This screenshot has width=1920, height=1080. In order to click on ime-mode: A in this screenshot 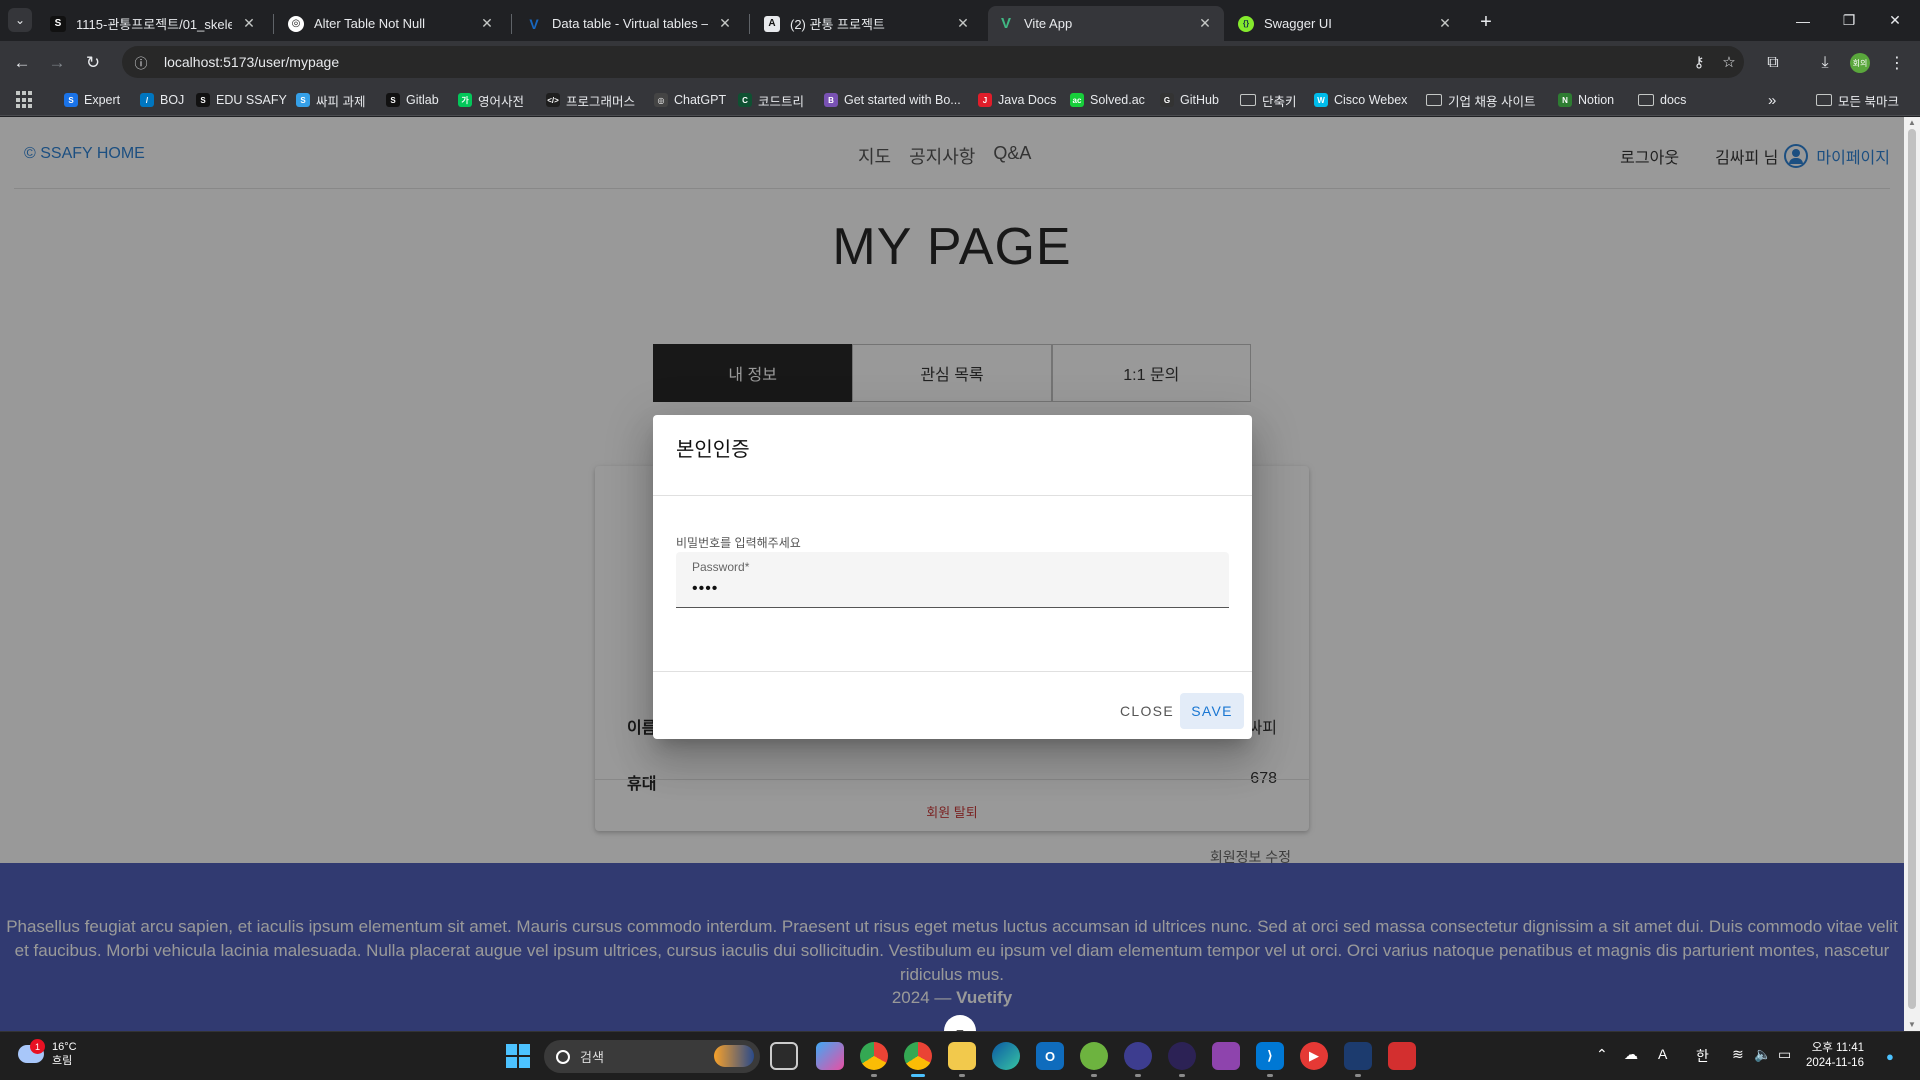, I will do `click(1662, 1054)`.